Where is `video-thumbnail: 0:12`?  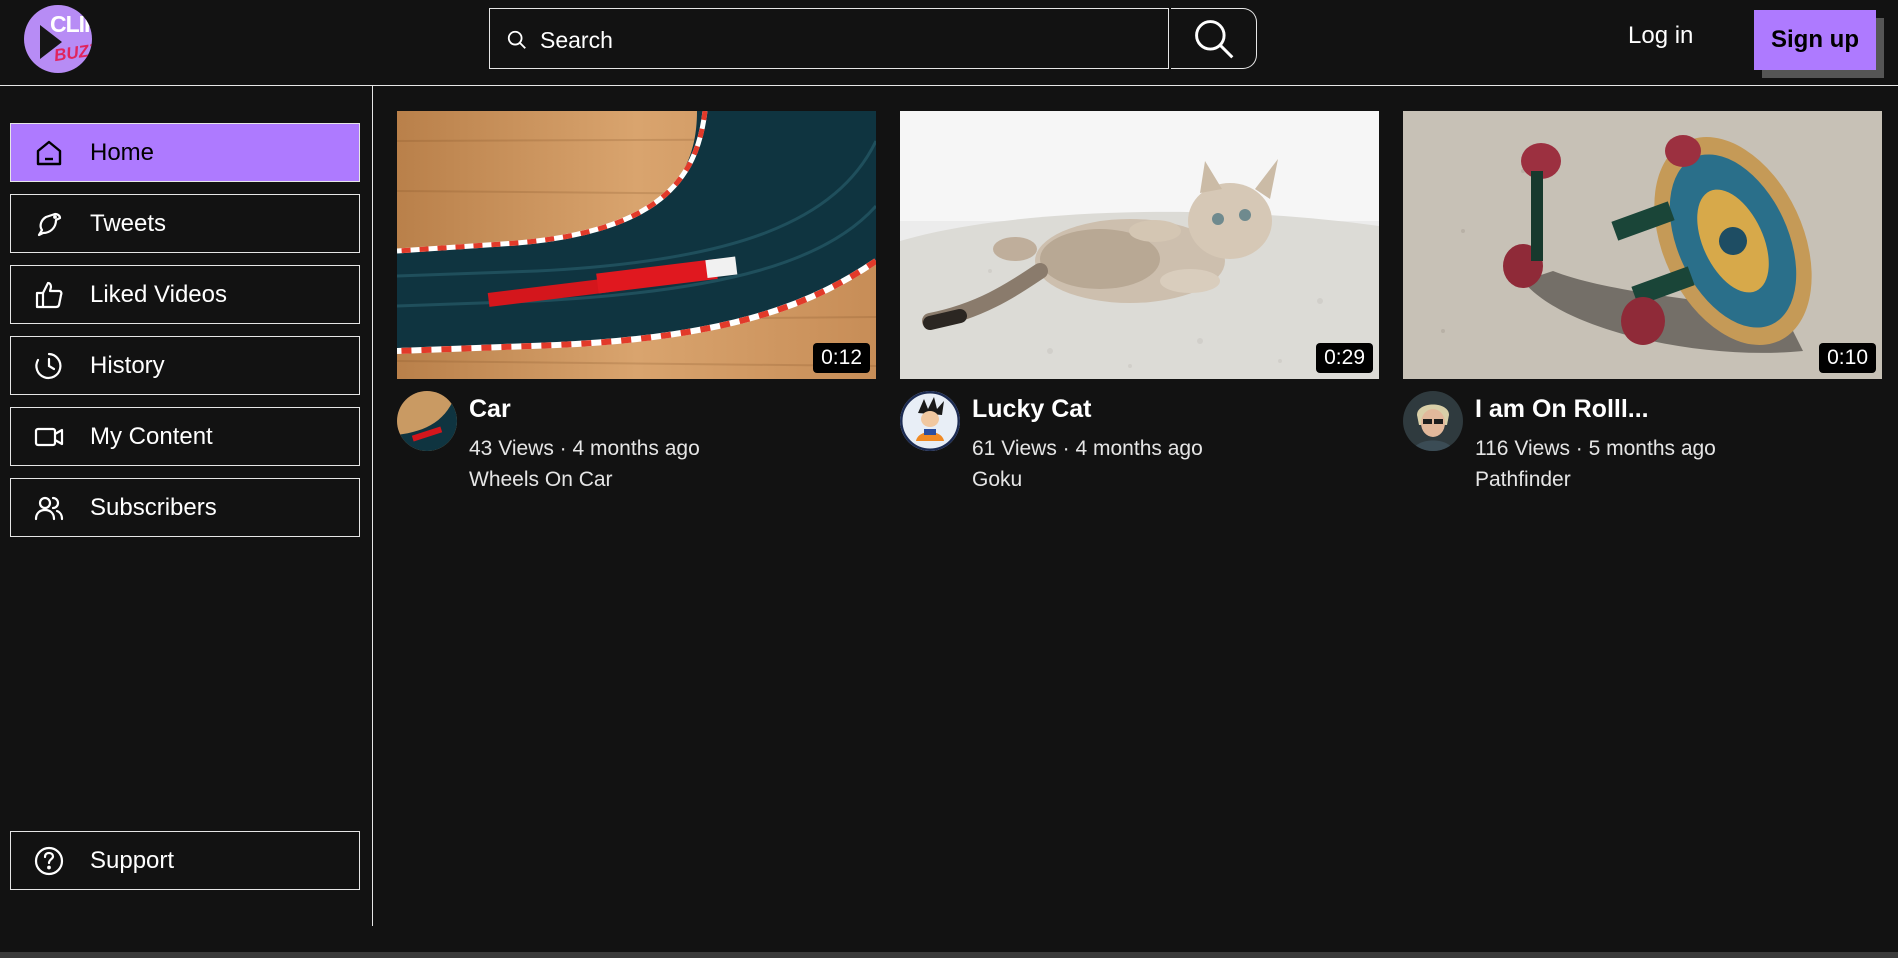
video-thumbnail: 0:12 is located at coordinates (636, 245).